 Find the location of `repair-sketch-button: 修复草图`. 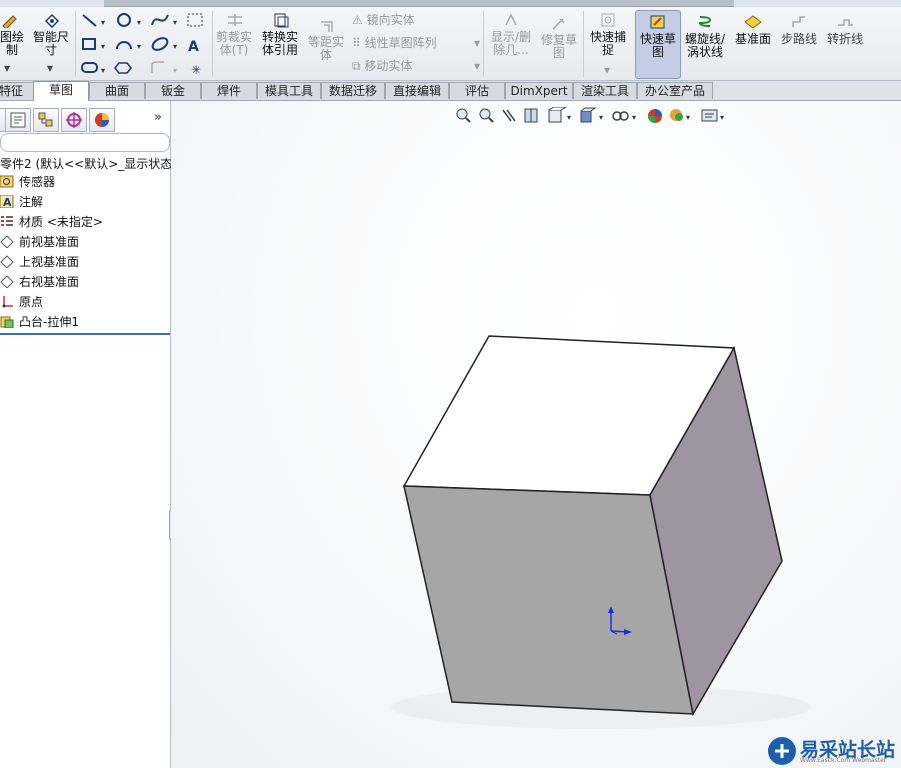

repair-sketch-button: 修复草图 is located at coordinates (559, 38).